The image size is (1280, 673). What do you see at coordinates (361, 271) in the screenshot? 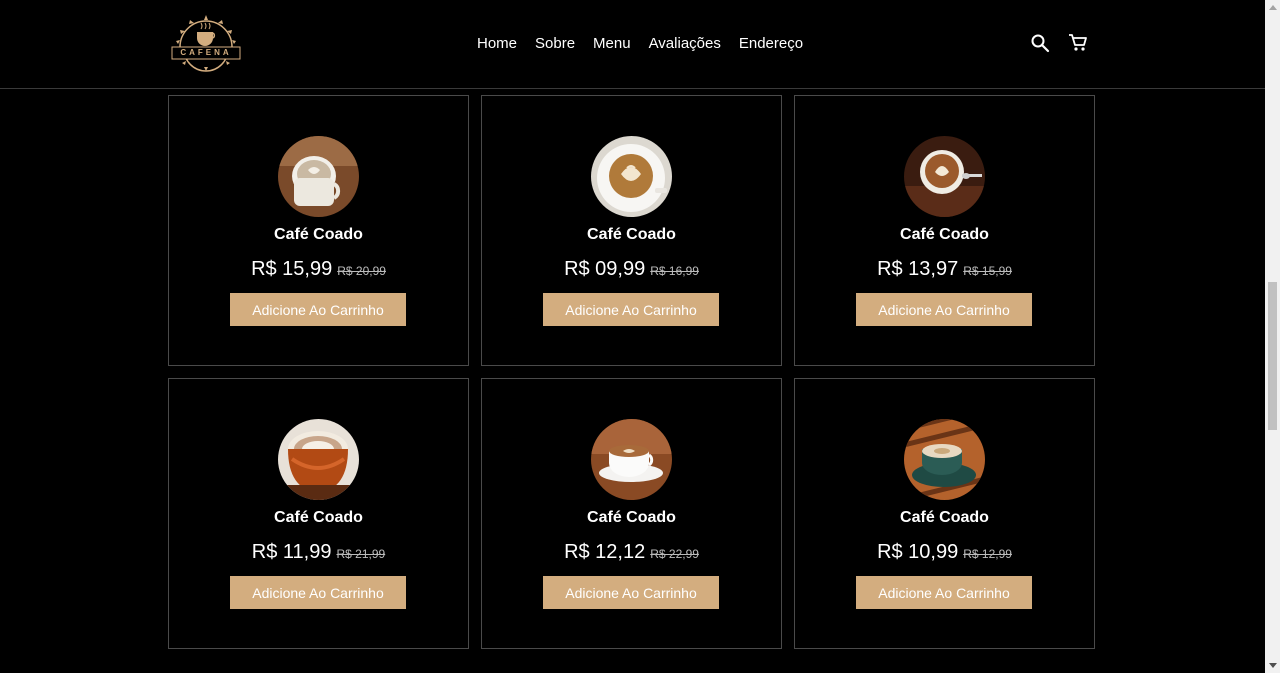
I see `old-price: R$ 20,99` at bounding box center [361, 271].